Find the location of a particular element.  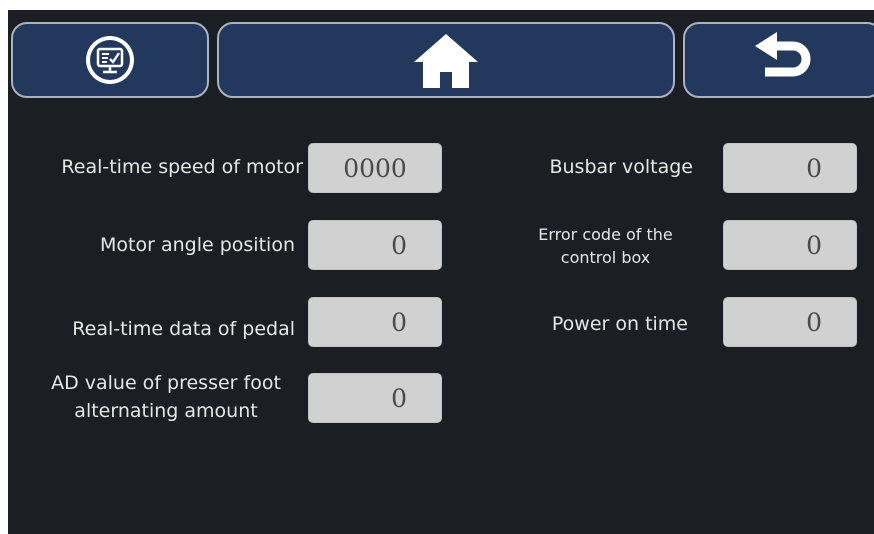

busbar-voltage-label: Busbar voltage is located at coordinates (621, 167).